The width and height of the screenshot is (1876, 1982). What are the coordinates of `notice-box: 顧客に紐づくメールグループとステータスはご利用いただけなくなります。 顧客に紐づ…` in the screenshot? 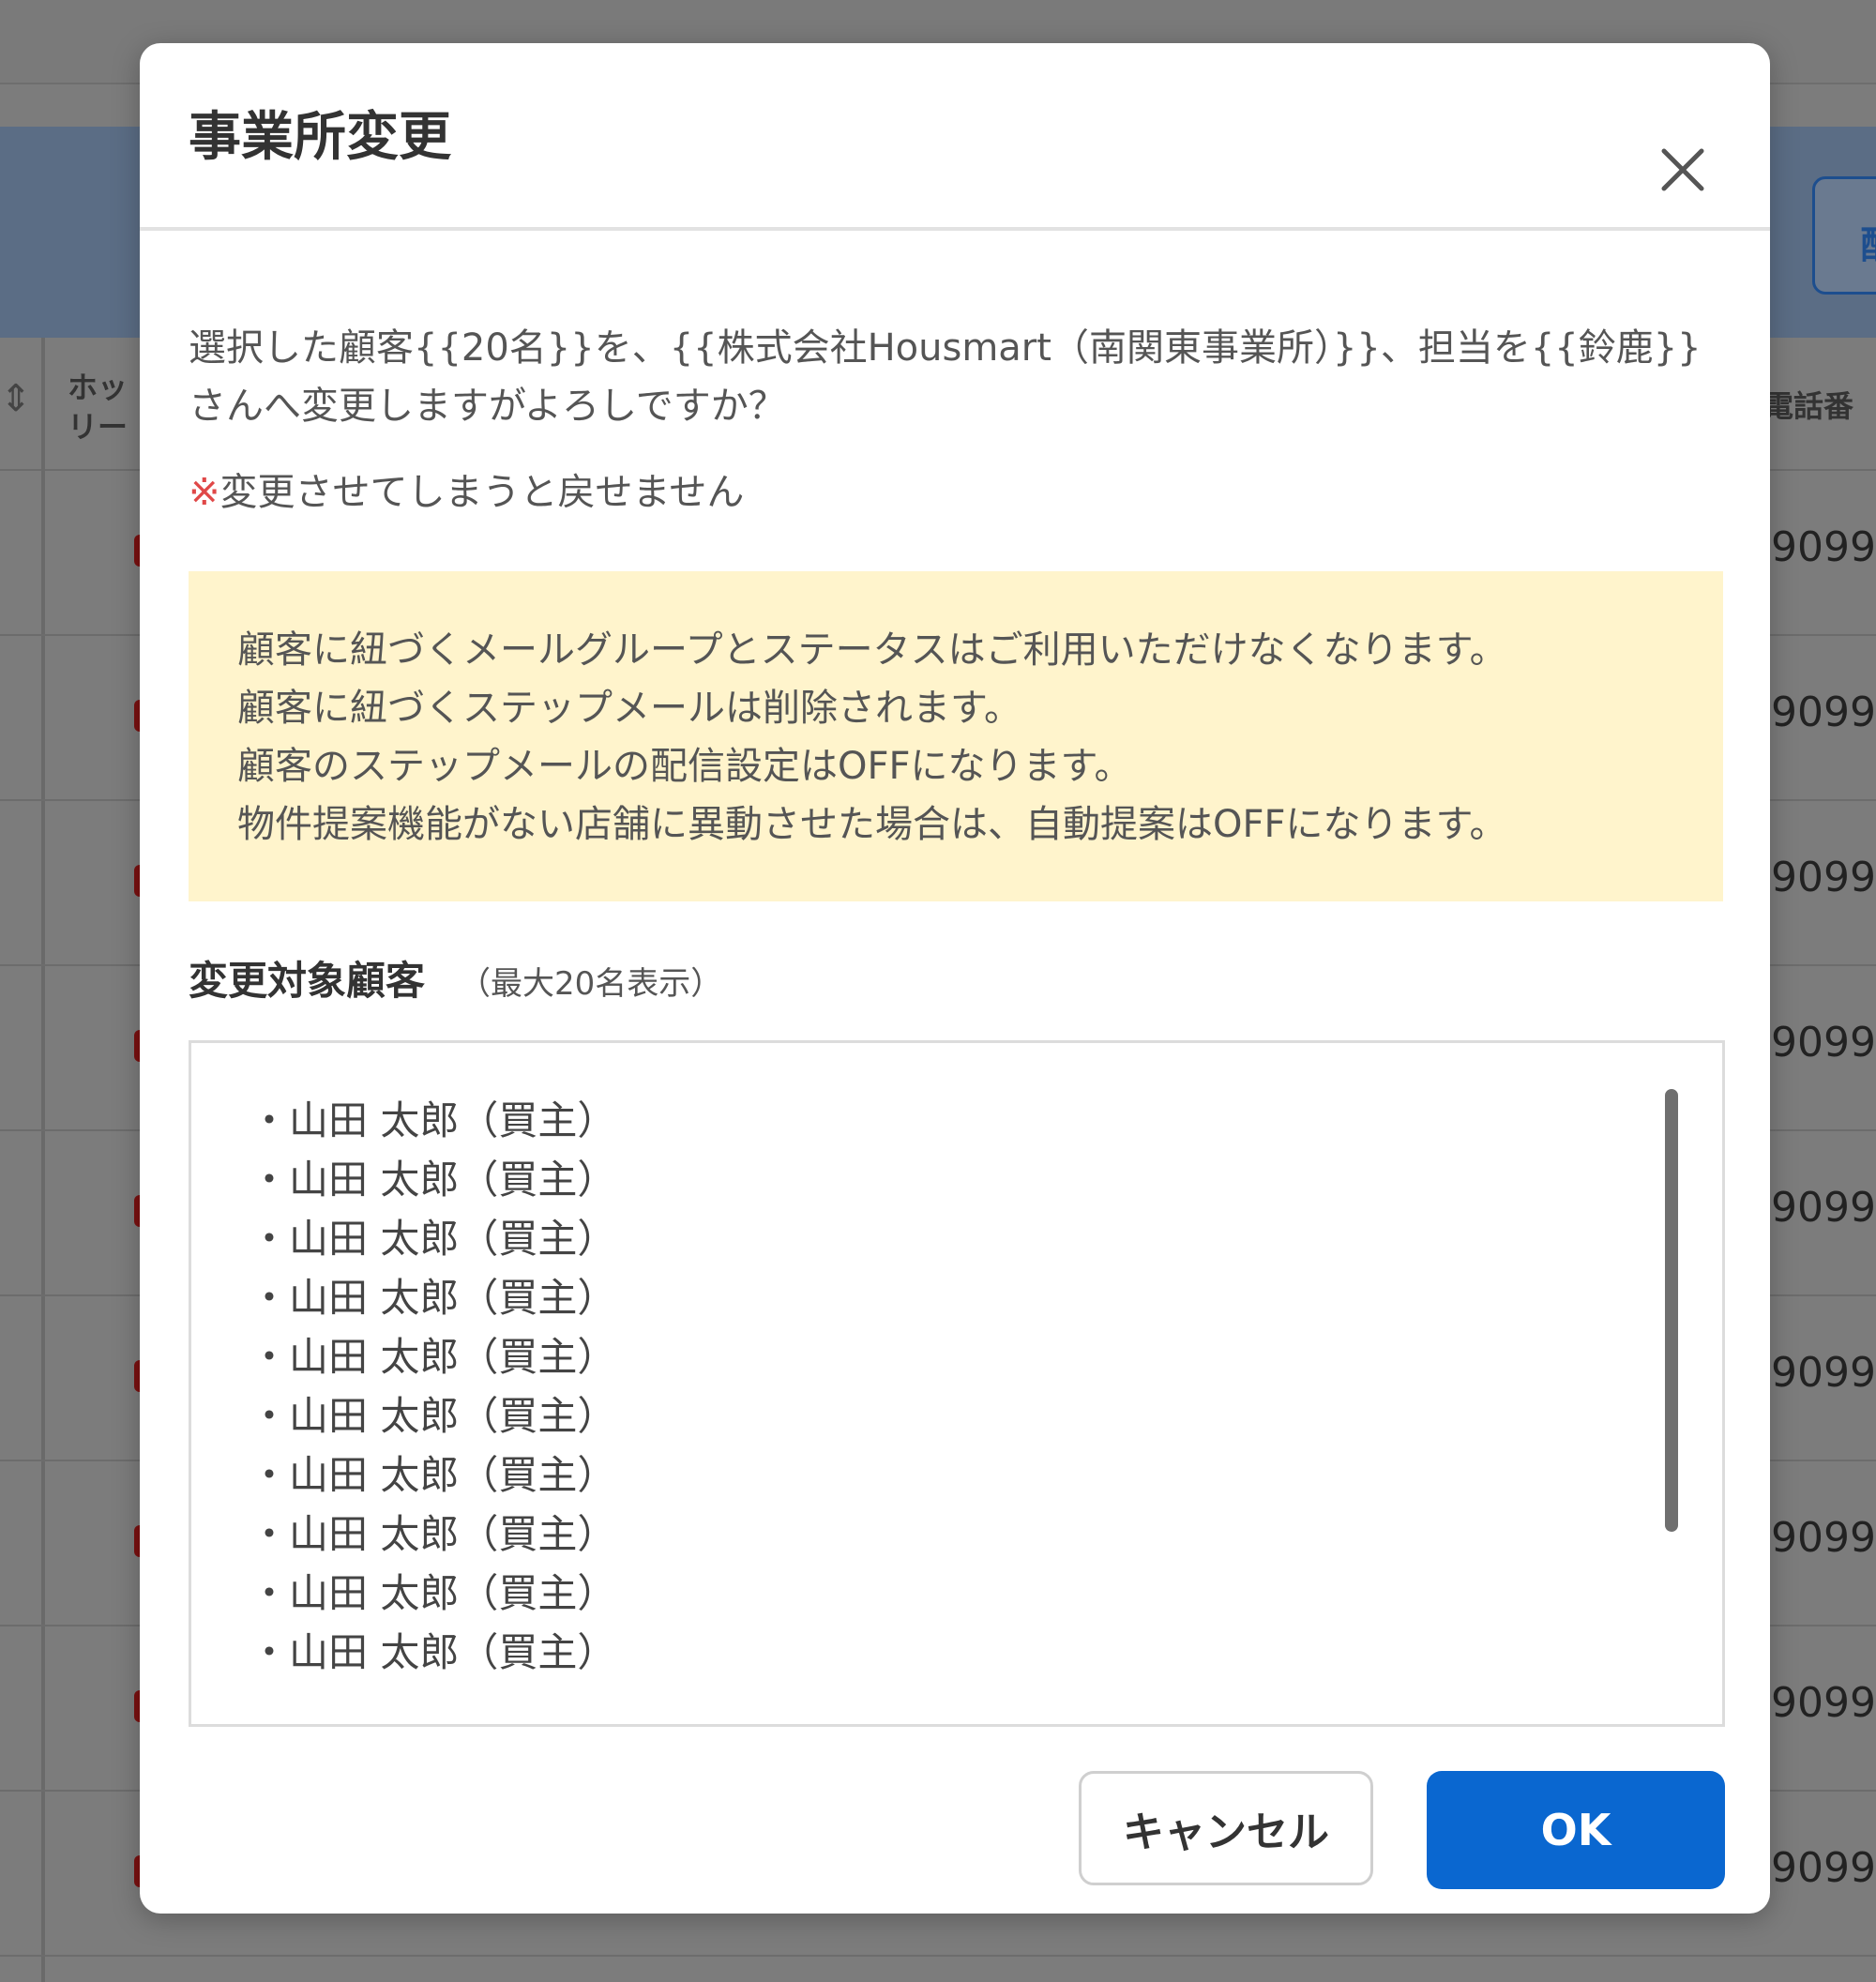 It's located at (956, 736).